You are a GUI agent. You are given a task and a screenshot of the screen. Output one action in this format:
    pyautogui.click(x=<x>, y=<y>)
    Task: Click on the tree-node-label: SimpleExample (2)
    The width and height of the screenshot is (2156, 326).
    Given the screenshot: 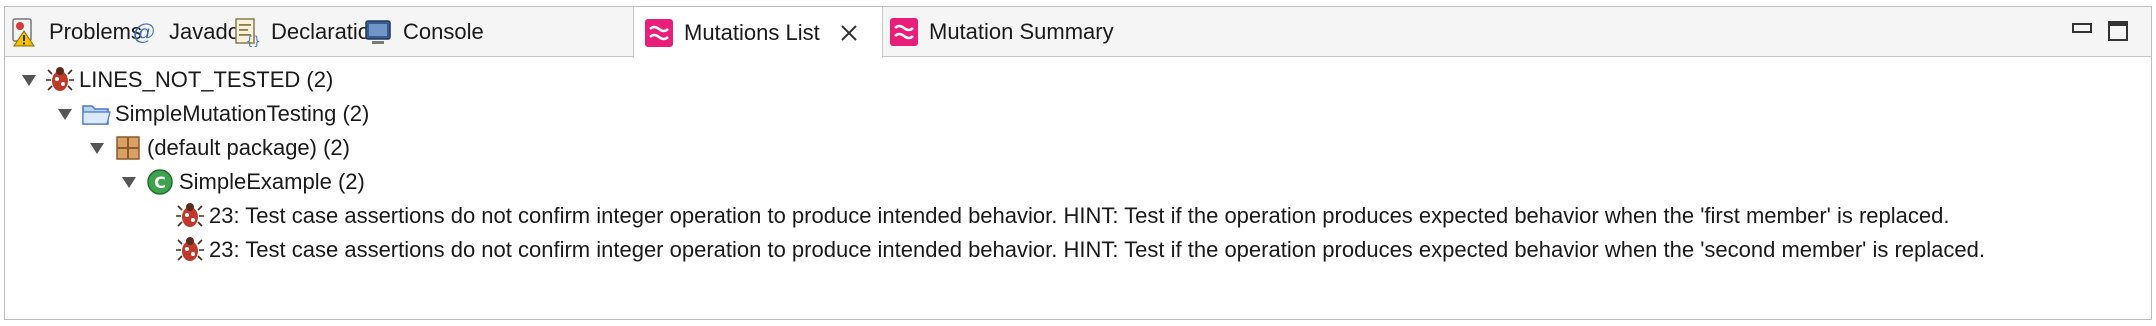 What is the action you would take?
    pyautogui.click(x=272, y=181)
    